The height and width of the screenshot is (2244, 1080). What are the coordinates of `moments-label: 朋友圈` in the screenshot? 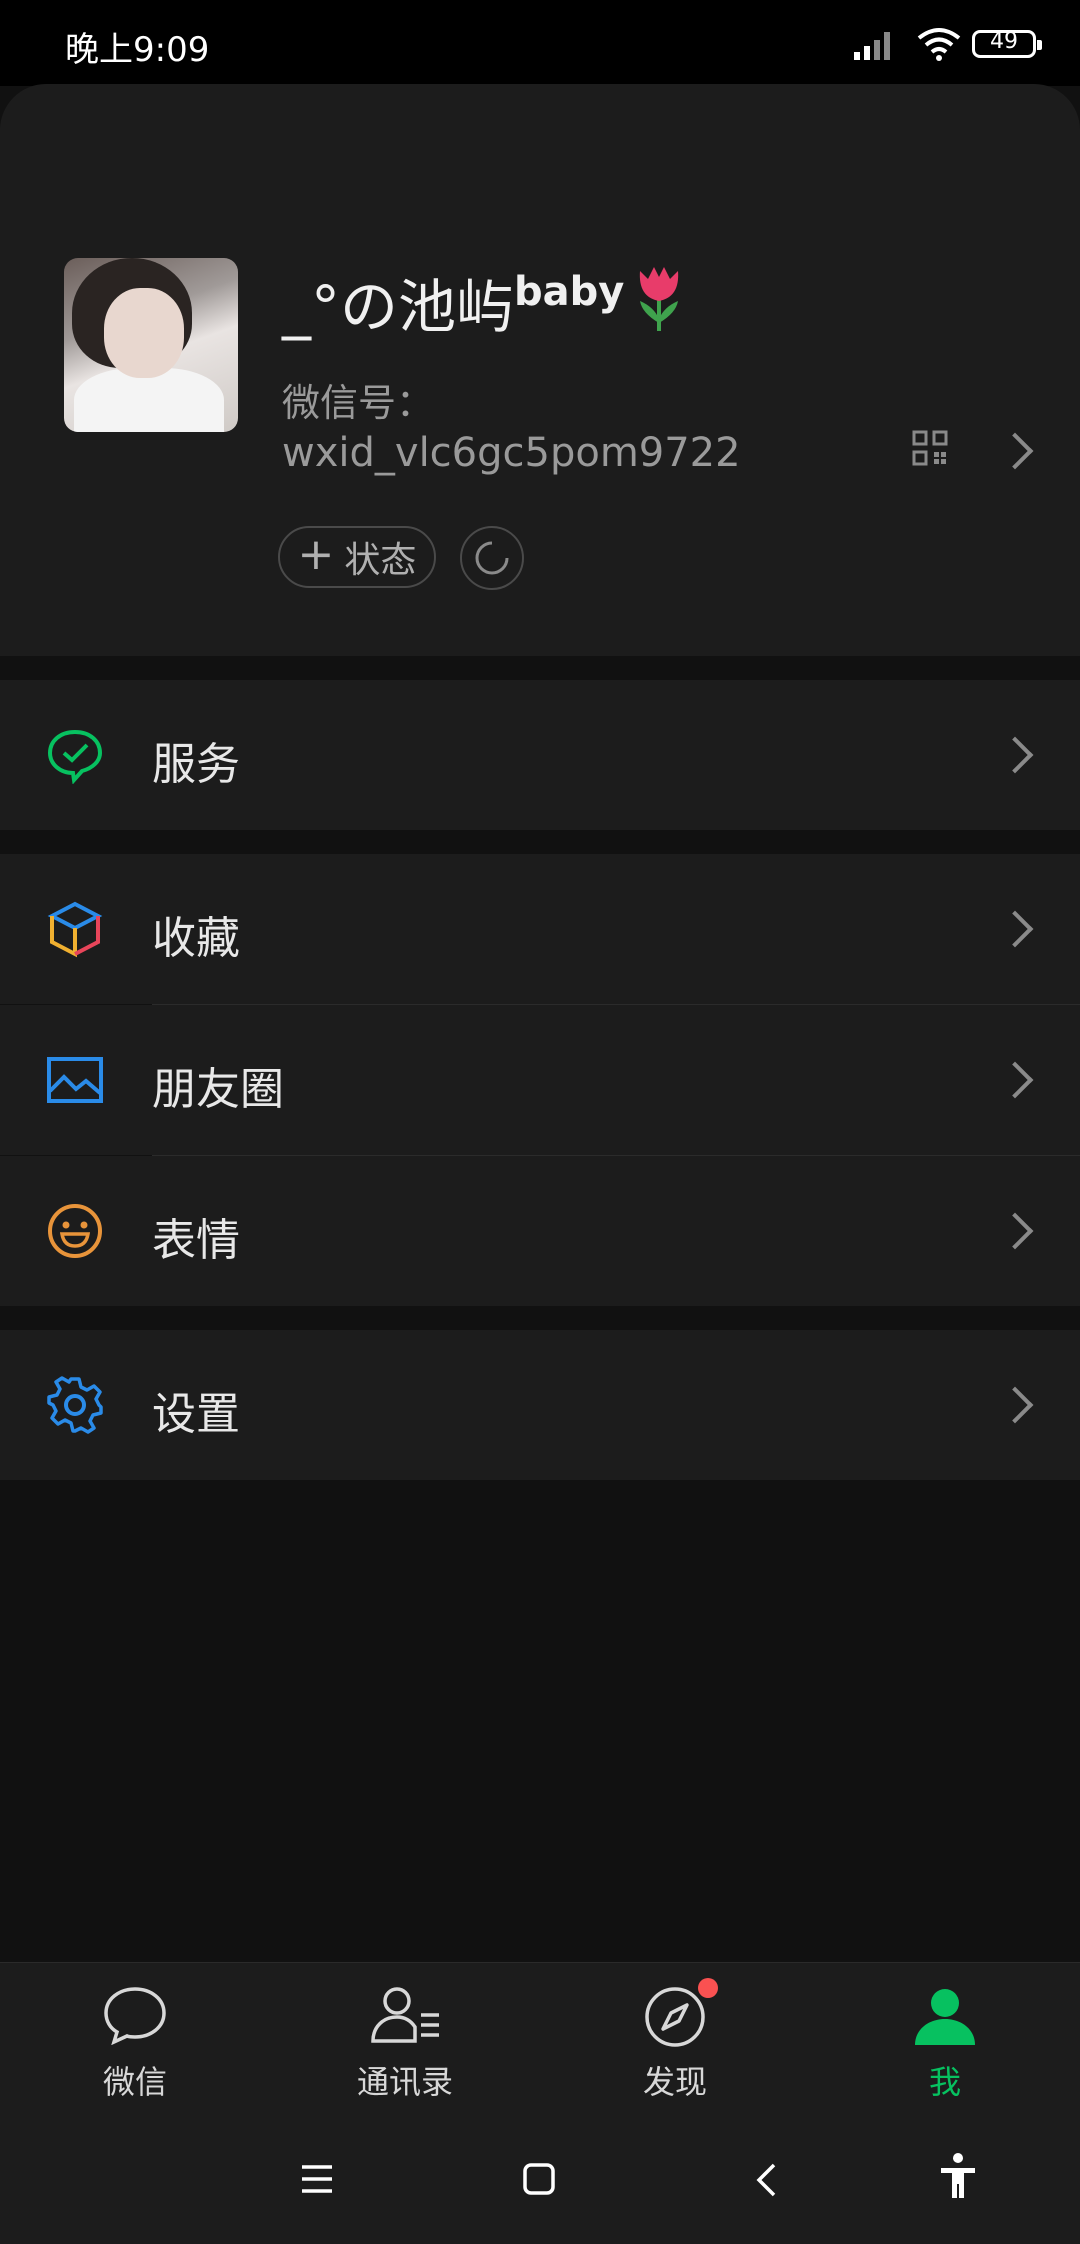 It's located at (218, 1089).